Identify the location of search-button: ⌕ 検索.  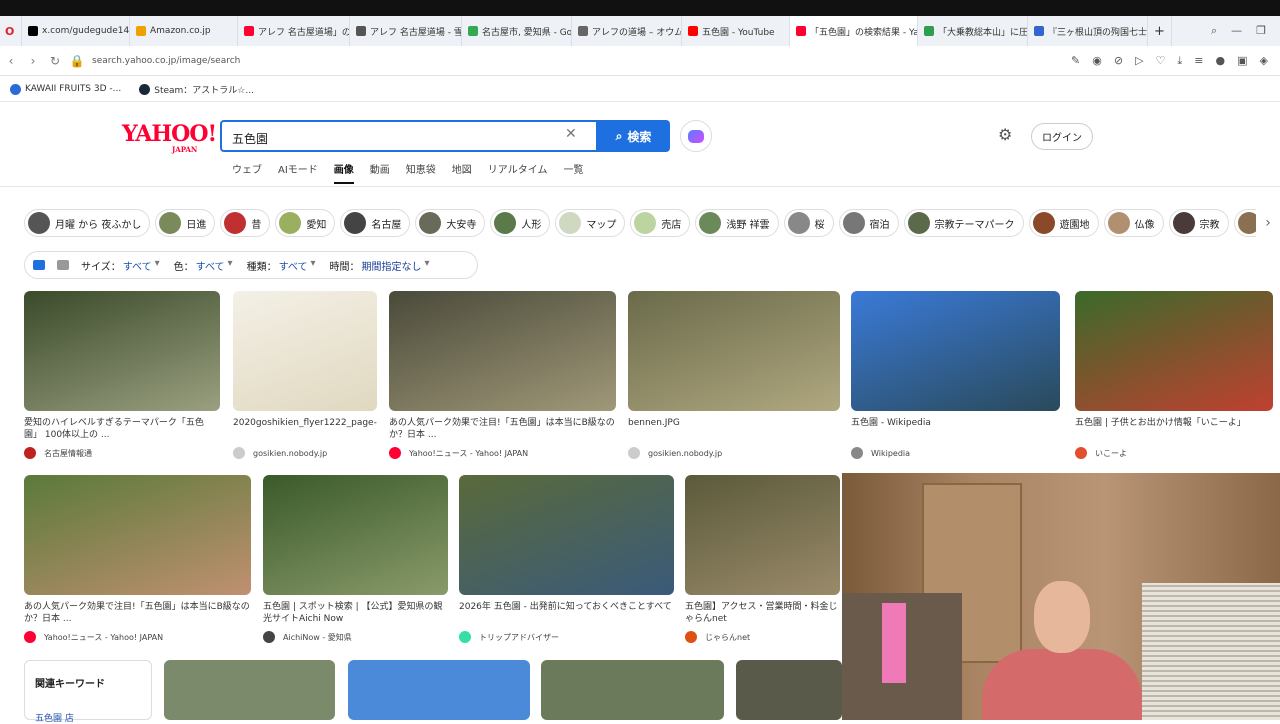
(633, 136).